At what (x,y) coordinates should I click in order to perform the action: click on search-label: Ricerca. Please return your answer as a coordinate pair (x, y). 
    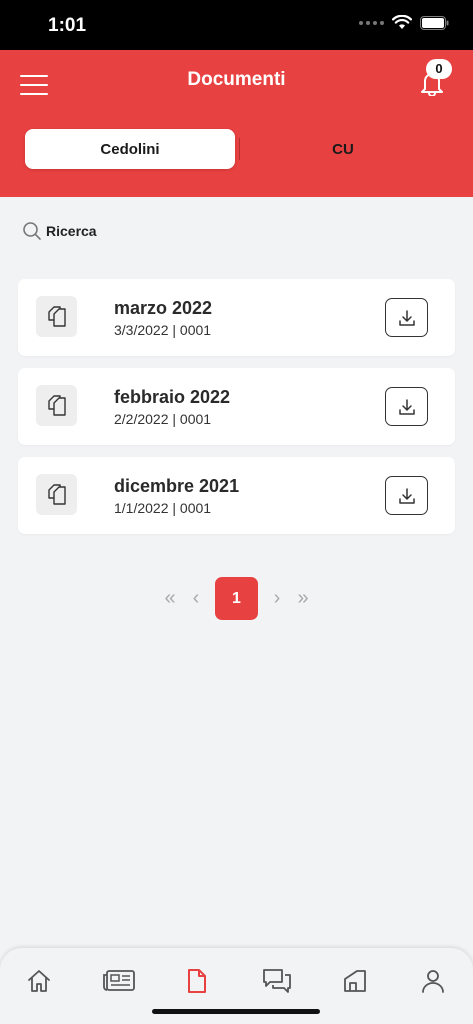
    Looking at the image, I should click on (71, 231).